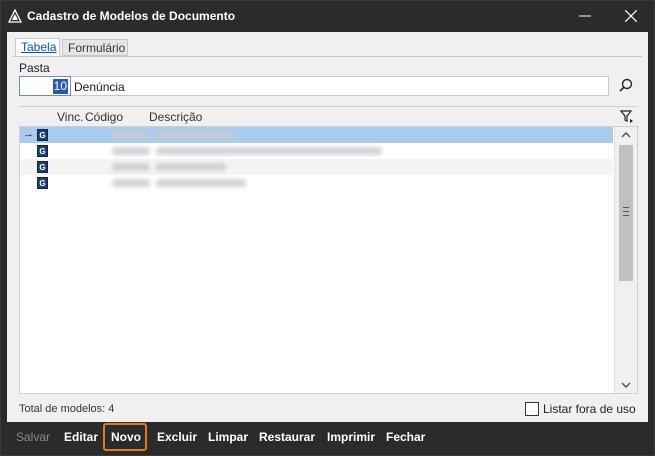 The width and height of the screenshot is (655, 456). What do you see at coordinates (327, 16) in the screenshot?
I see `title-bar: Cadastro de Modelos de Documento` at bounding box center [327, 16].